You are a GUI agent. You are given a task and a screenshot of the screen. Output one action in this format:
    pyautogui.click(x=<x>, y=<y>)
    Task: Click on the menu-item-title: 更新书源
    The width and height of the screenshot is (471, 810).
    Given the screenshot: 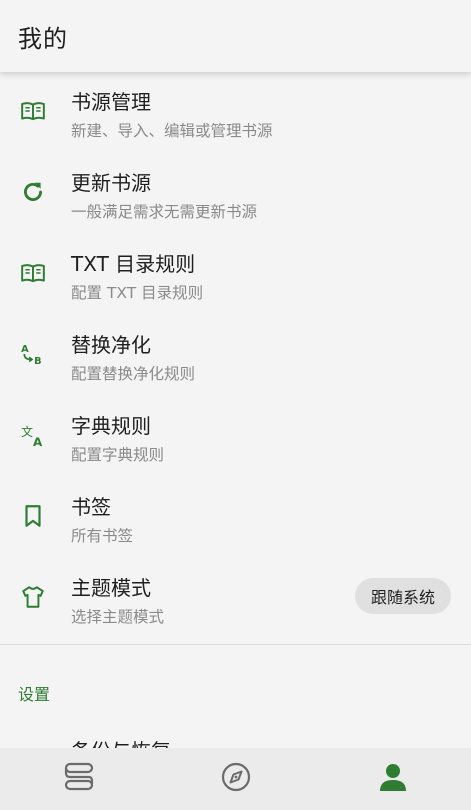 What is the action you would take?
    pyautogui.click(x=111, y=183)
    